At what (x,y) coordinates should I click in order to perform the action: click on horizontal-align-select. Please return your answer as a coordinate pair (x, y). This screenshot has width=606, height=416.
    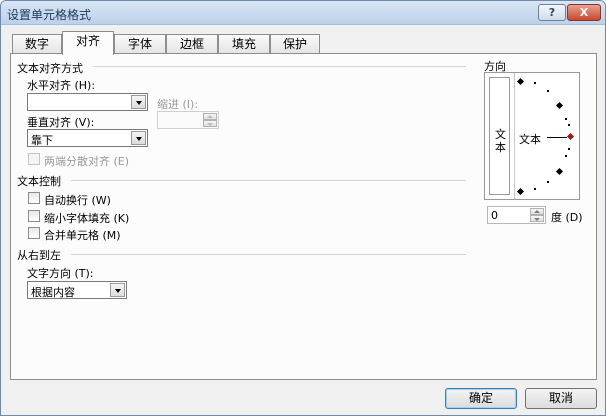
    Looking at the image, I should click on (87, 102).